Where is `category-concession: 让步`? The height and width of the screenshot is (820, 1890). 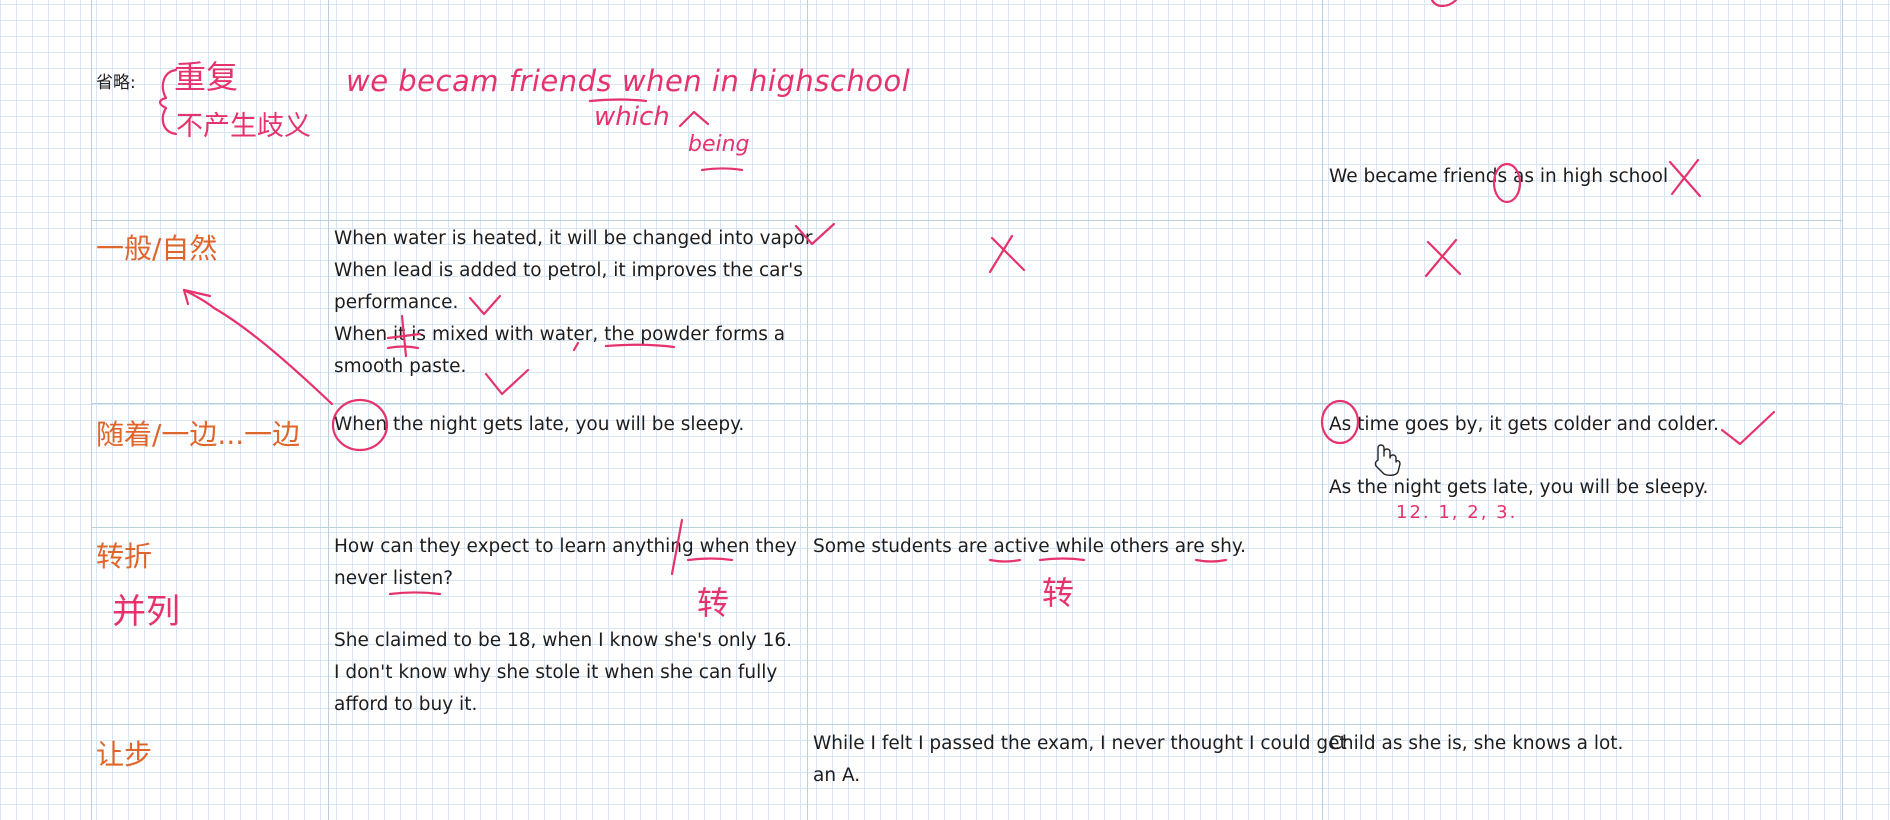
category-concession: 让步 is located at coordinates (124, 754).